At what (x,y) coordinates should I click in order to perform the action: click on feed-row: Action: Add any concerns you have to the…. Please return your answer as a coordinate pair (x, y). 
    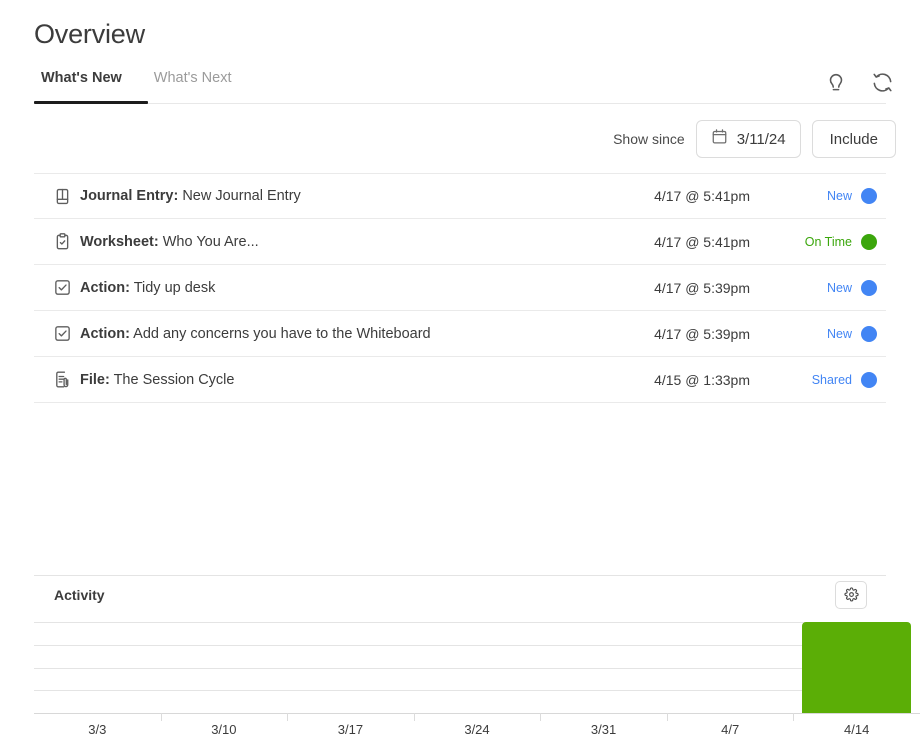
    Looking at the image, I should click on (460, 334).